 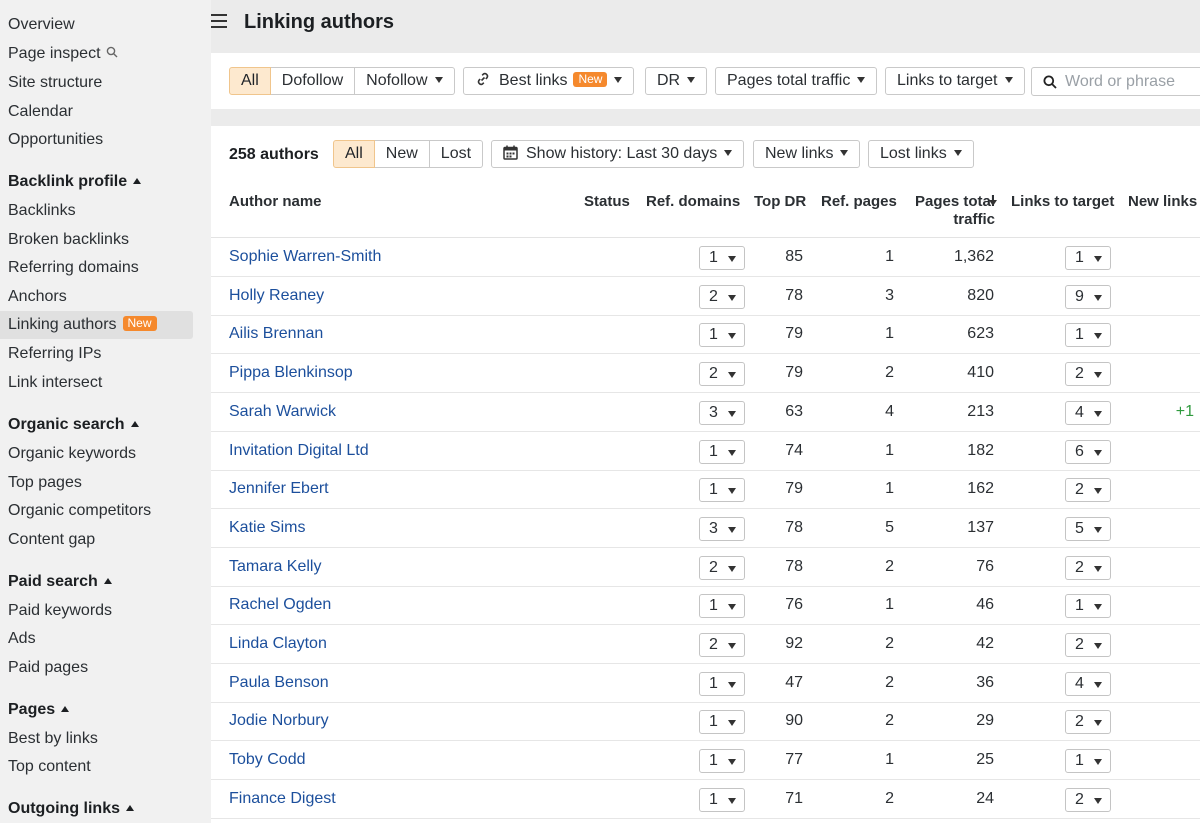 I want to click on links-to-target-select: 5, so click(x=1088, y=528).